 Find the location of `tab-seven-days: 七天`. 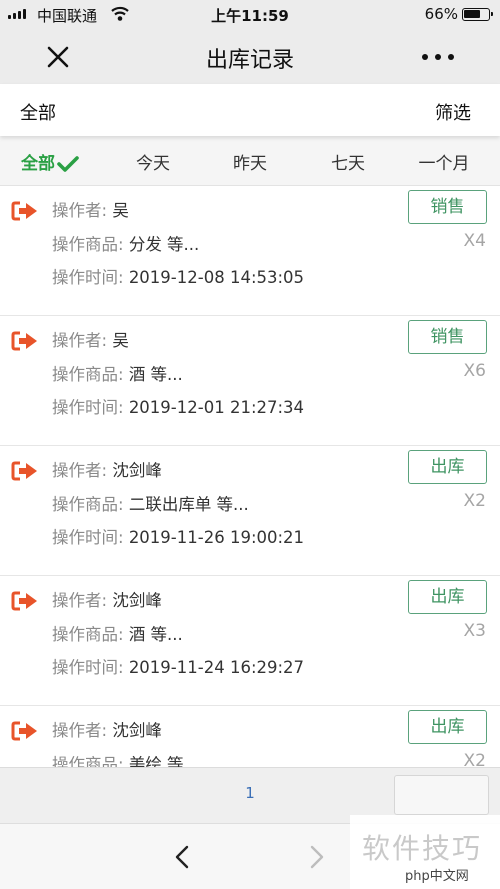

tab-seven-days: 七天 is located at coordinates (348, 161).